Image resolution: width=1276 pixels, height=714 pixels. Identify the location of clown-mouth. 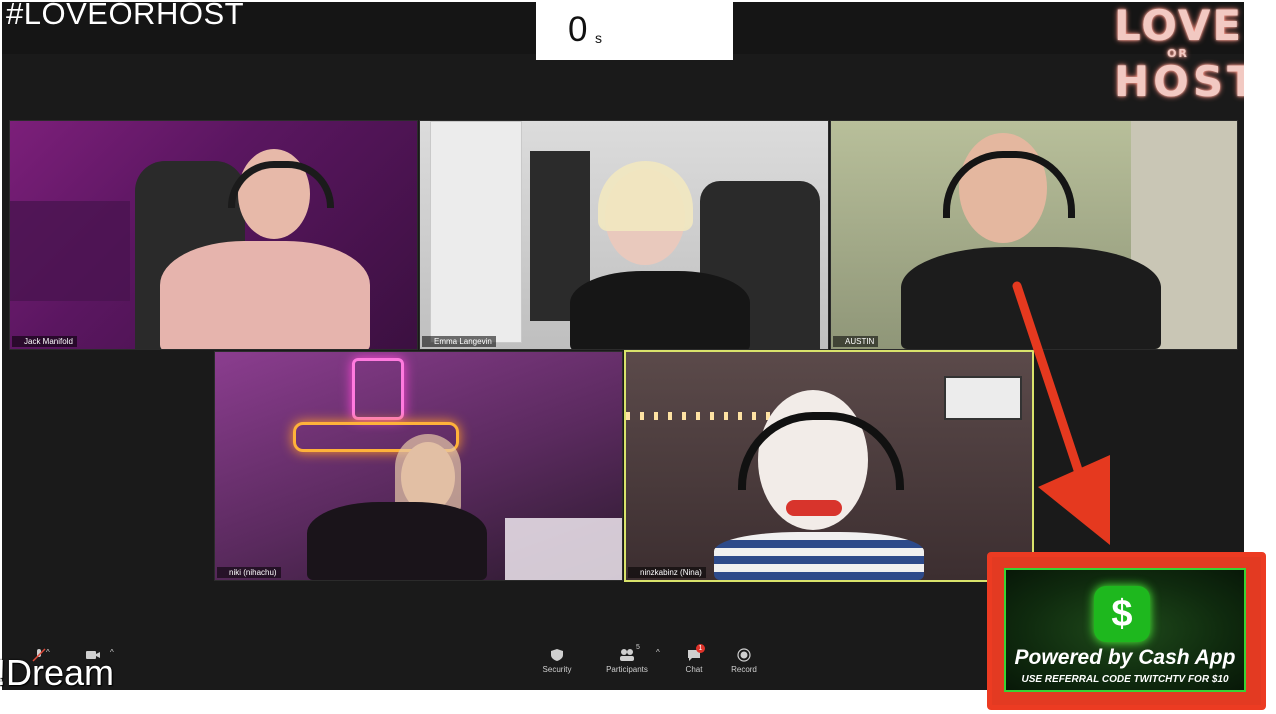
(814, 508).